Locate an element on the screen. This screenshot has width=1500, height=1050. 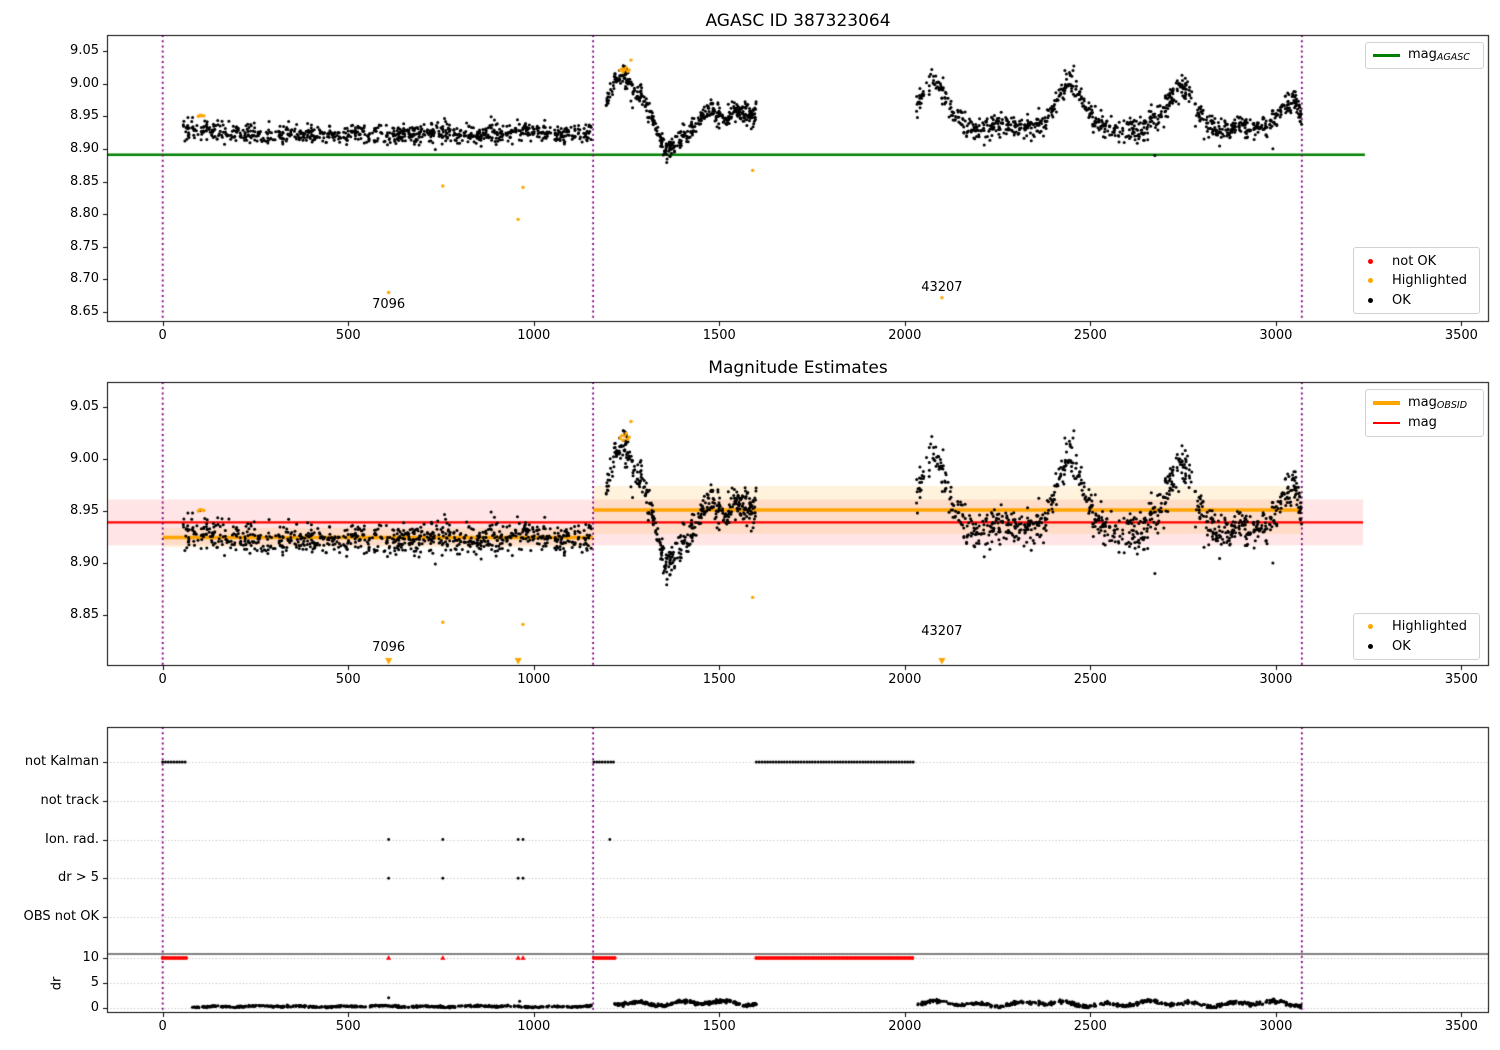
y-tick-label: 8.75 is located at coordinates (84, 246).